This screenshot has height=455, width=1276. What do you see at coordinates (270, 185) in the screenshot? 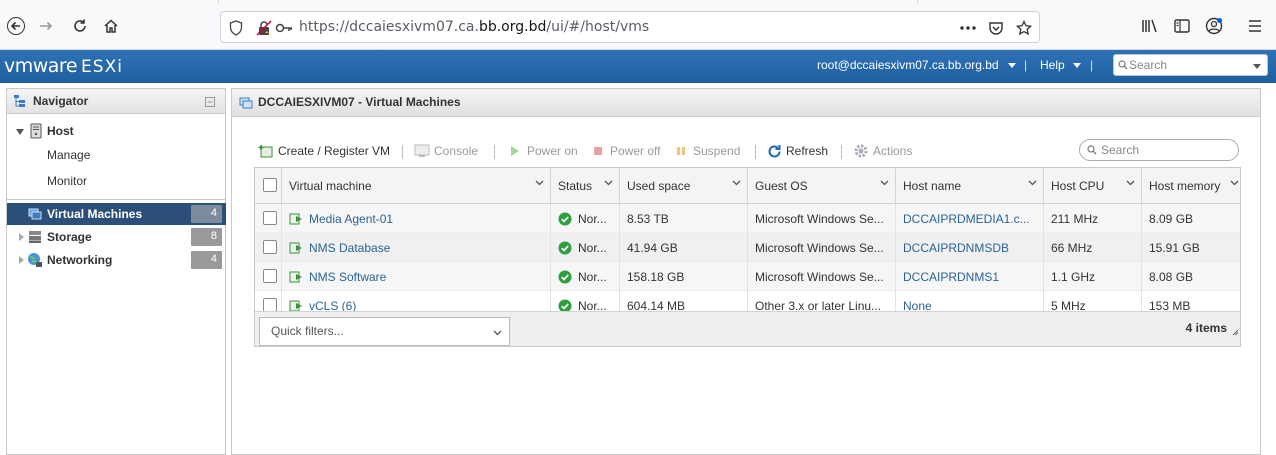
I see `select-all-checkbox` at bounding box center [270, 185].